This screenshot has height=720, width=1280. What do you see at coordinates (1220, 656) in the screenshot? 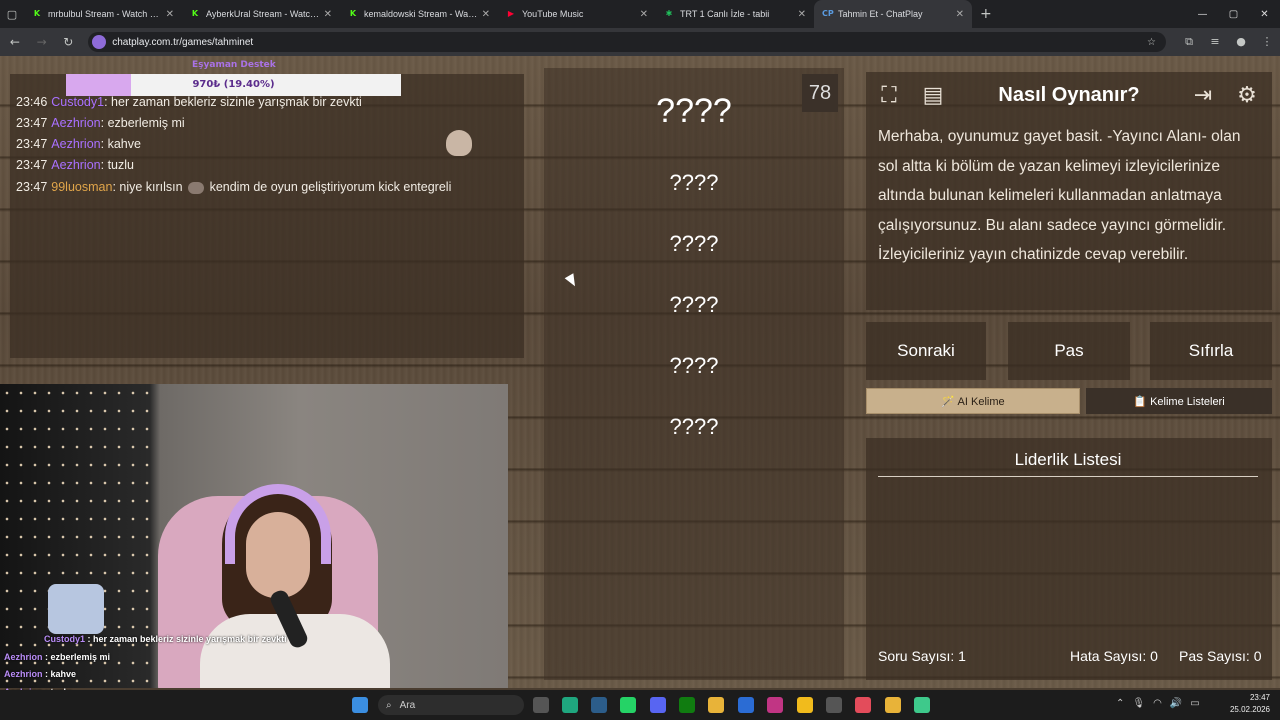
I see `pass-count: Pas Sayısı: 0` at bounding box center [1220, 656].